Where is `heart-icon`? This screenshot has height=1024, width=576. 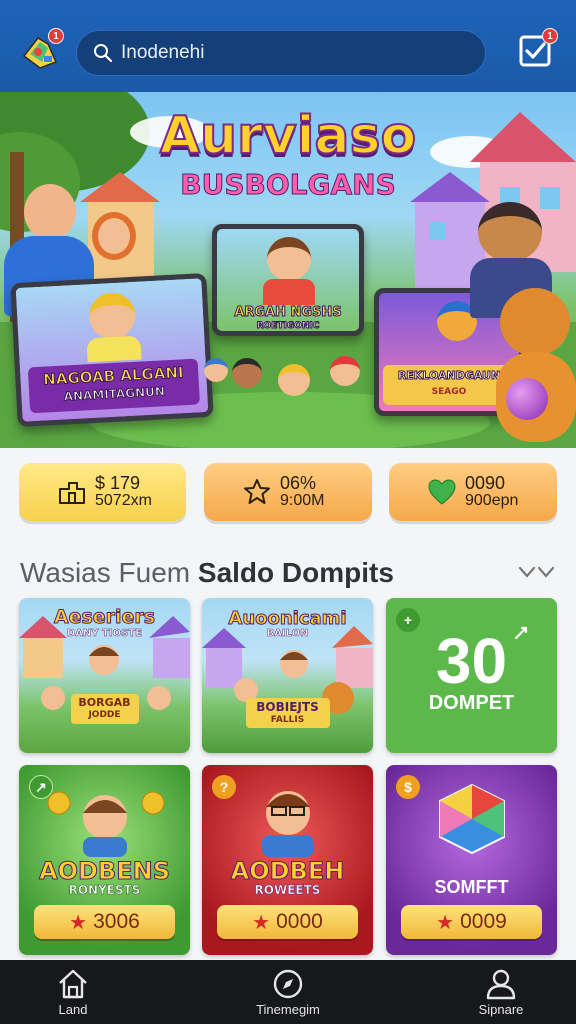
heart-icon is located at coordinates (442, 492).